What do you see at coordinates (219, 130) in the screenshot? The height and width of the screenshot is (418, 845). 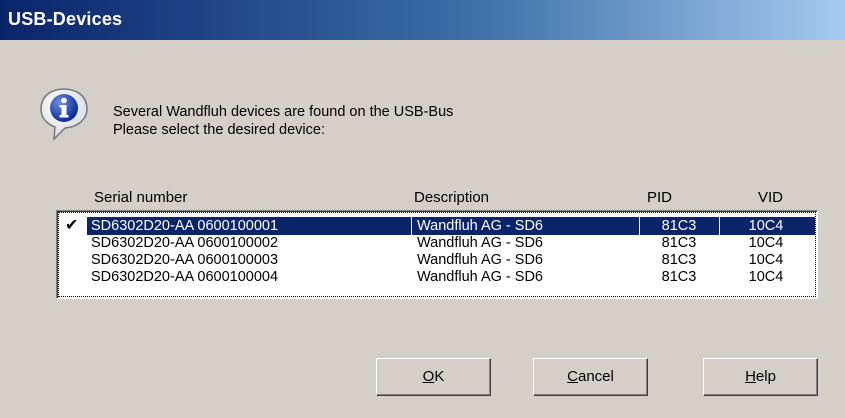 I see `message-line-2: Please select the desired device:` at bounding box center [219, 130].